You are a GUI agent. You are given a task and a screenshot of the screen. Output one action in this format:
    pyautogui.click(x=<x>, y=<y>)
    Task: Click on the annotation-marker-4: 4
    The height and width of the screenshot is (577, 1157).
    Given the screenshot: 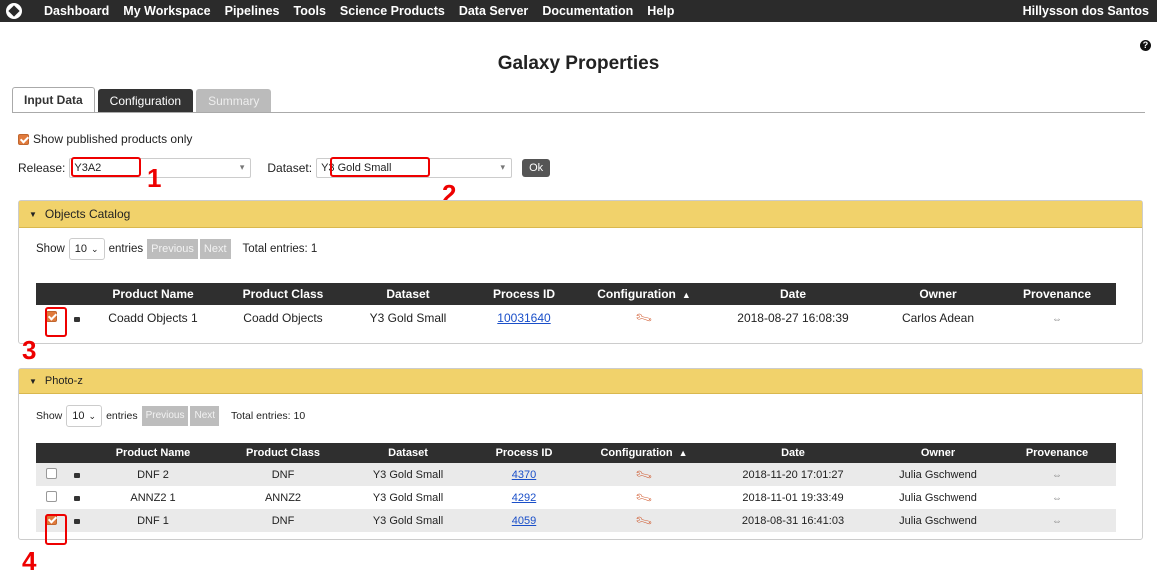 What is the action you would take?
    pyautogui.click(x=29, y=561)
    